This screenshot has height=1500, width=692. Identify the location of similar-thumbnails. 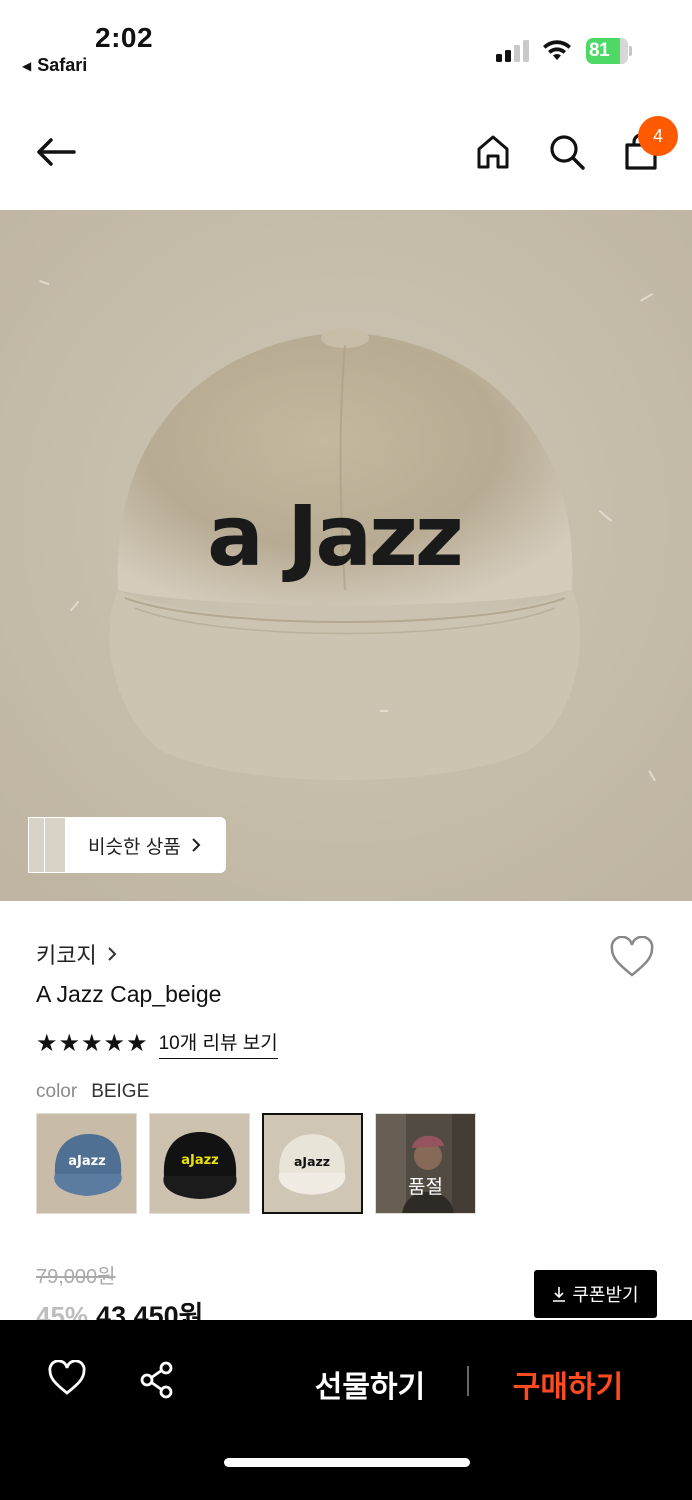
(55, 845).